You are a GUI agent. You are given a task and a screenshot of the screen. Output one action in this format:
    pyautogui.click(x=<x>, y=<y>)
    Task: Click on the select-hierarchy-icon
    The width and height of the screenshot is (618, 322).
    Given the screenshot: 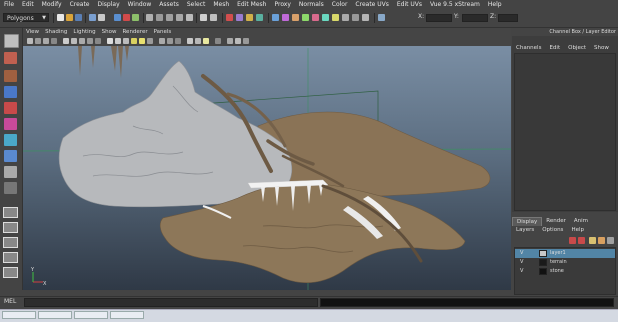 What is the action you would take?
    pyautogui.click(x=92, y=17)
    